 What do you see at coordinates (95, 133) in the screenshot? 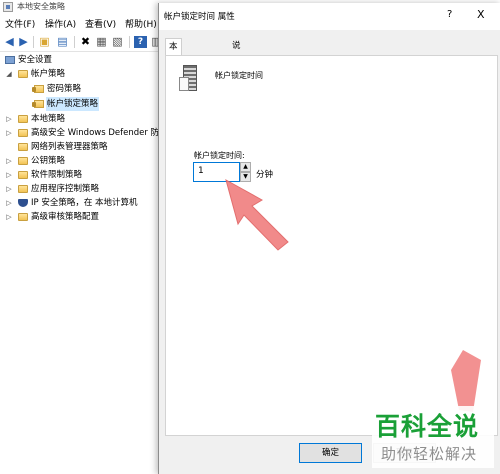
I see `tree-item-label: 高级安全 Windows Defender 防` at bounding box center [95, 133].